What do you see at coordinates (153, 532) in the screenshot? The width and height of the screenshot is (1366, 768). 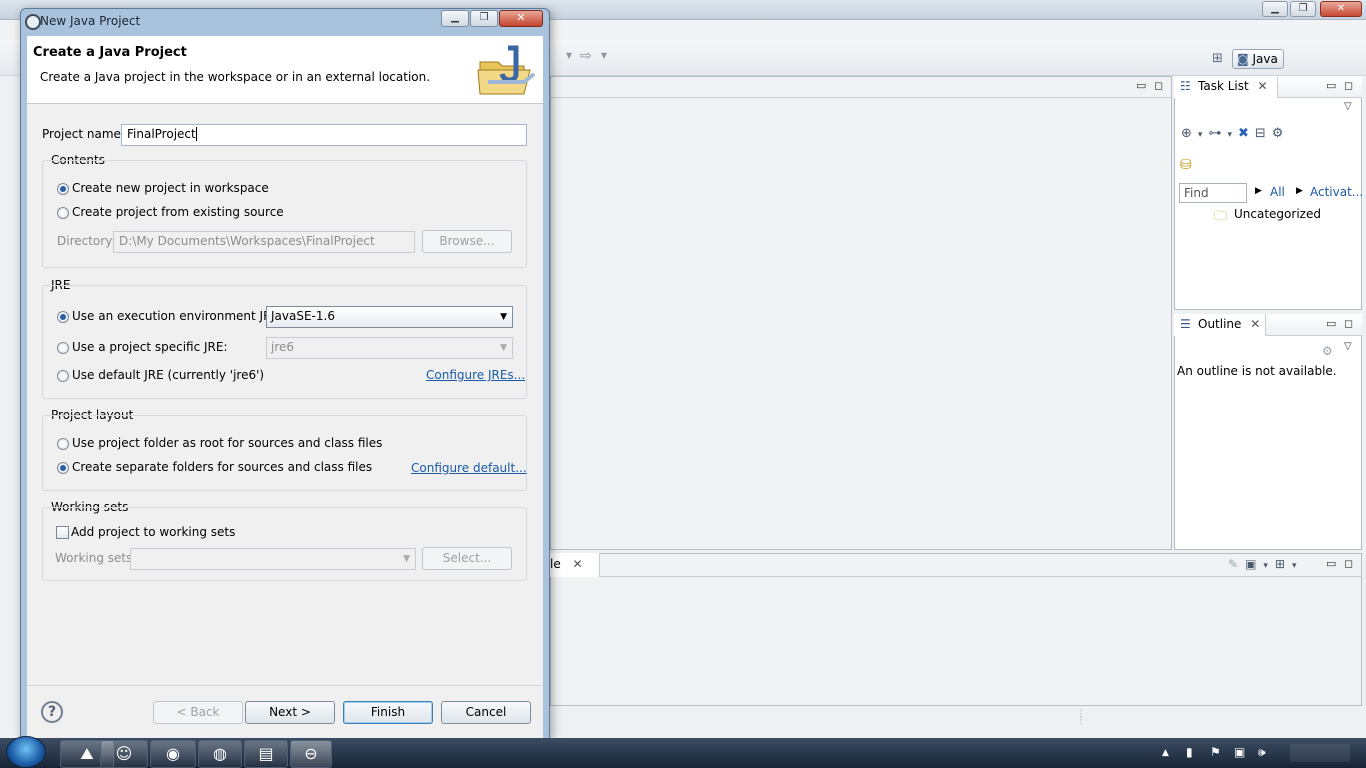 I see `add-working-sets-label: Add project to working sets` at bounding box center [153, 532].